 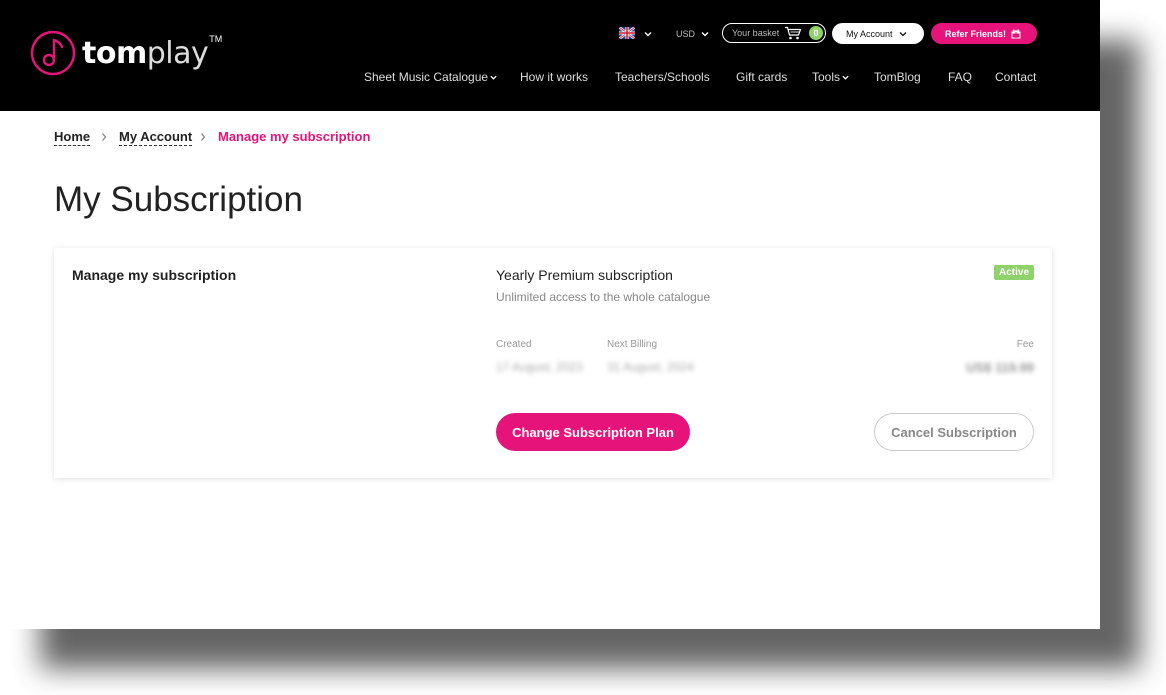 What do you see at coordinates (869, 33) in the screenshot?
I see `my-account-label: My Account` at bounding box center [869, 33].